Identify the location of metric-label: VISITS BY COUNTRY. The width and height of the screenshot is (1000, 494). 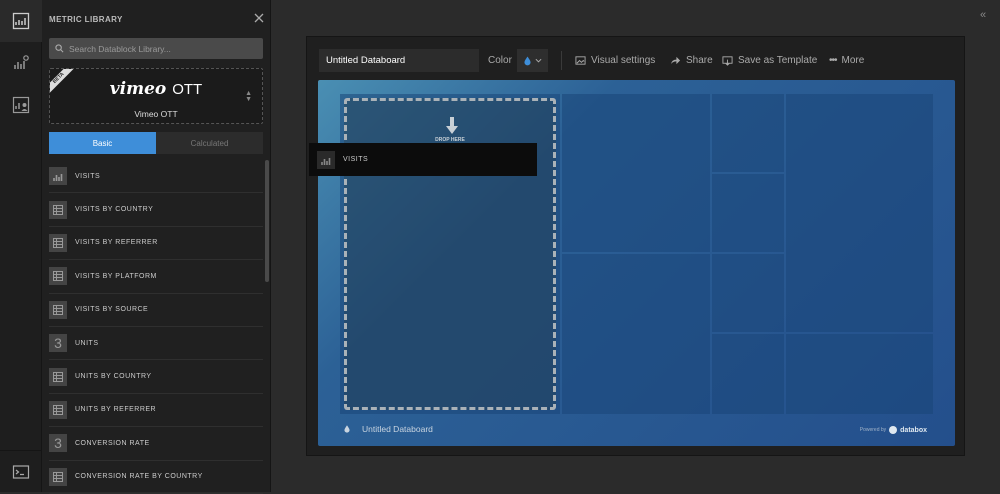
(114, 210).